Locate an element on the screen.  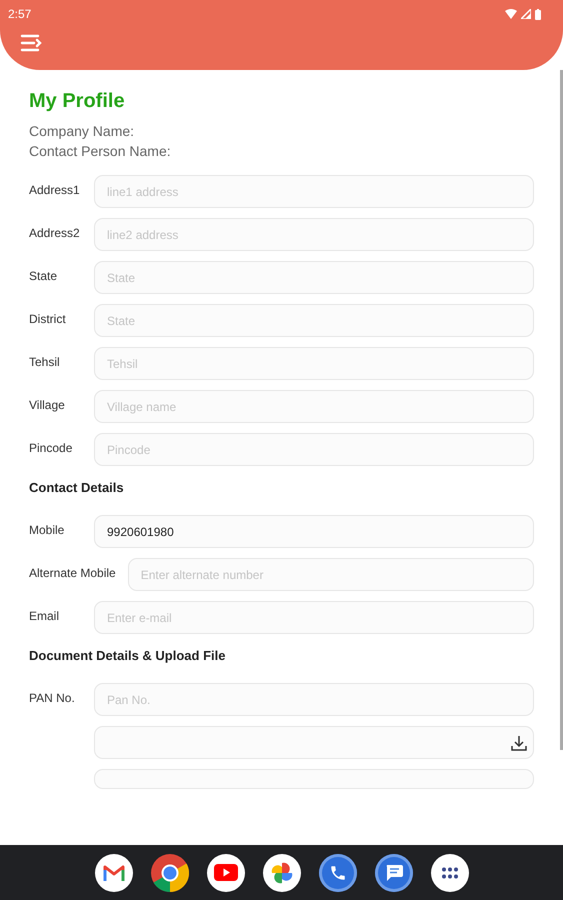
field-label: State is located at coordinates (43, 275).